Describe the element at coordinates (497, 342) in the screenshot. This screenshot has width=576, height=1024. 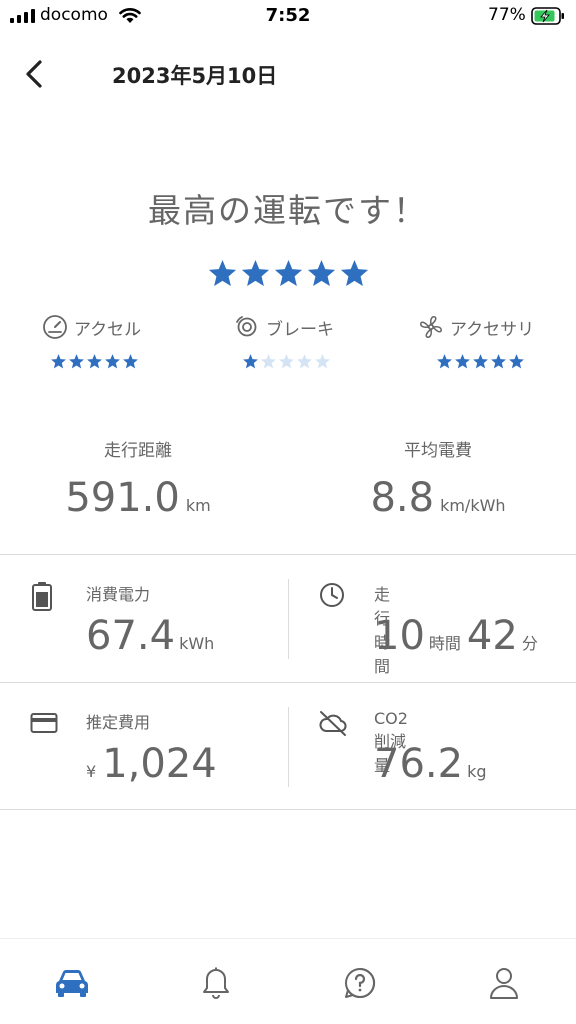
I see `category-accessory: アクセサリ` at that location.